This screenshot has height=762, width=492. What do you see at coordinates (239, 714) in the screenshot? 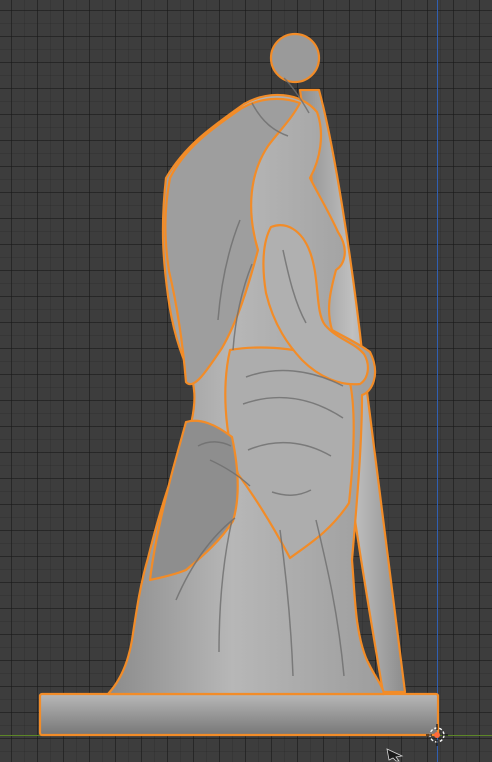
I see `round-base` at bounding box center [239, 714].